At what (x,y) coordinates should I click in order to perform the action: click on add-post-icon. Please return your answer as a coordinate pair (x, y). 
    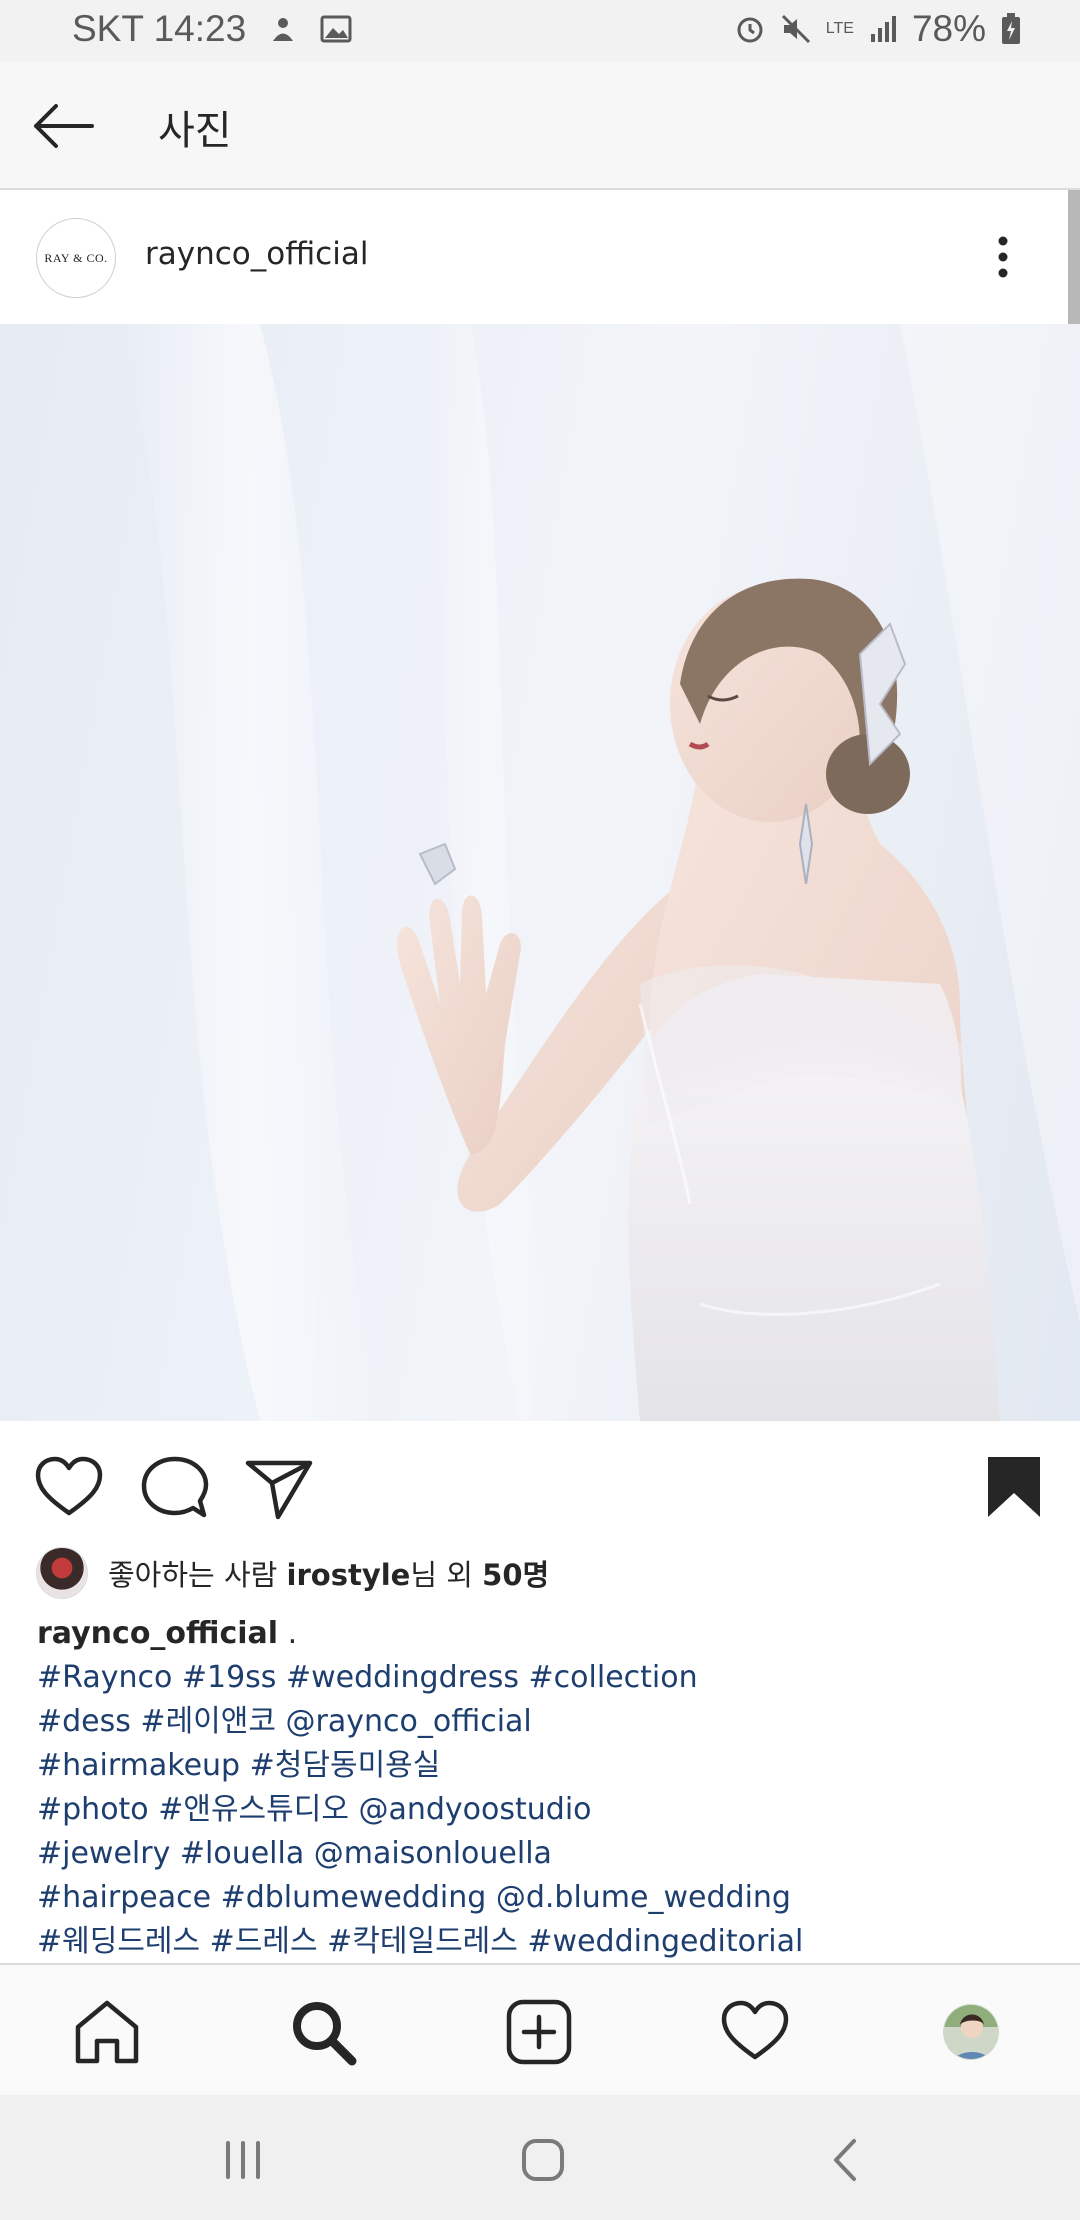
    Looking at the image, I should click on (539, 2032).